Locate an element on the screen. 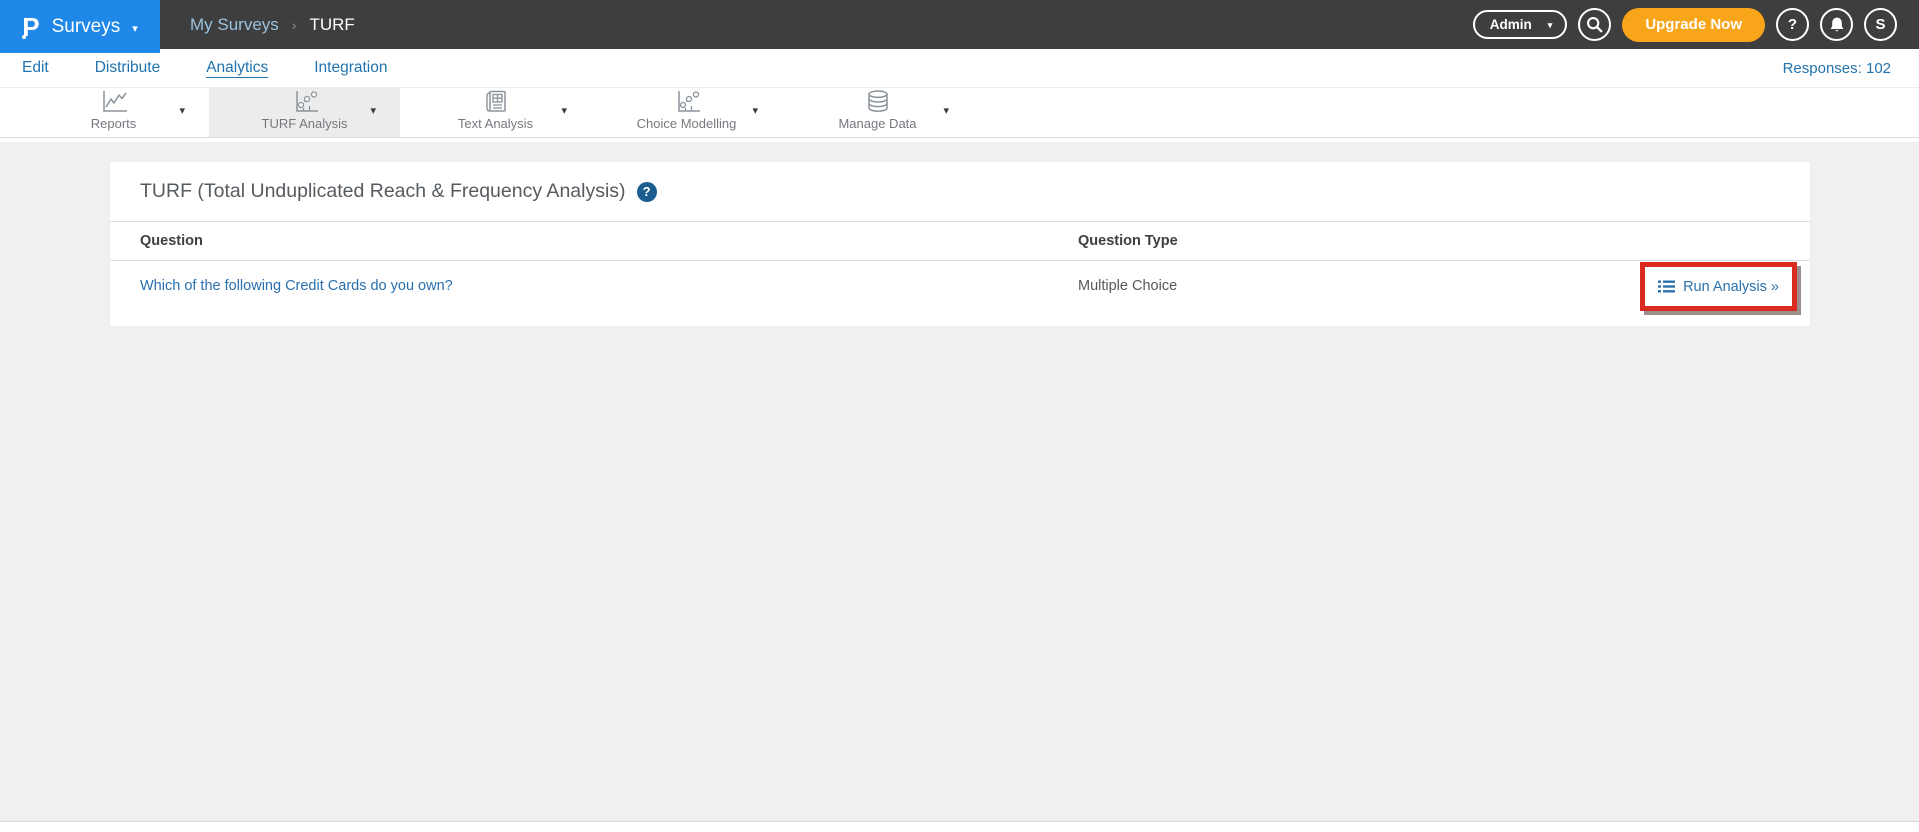 The width and height of the screenshot is (1919, 832). toolbar-item-turf-analysis: TURF Analysis ▾ is located at coordinates (304, 112).